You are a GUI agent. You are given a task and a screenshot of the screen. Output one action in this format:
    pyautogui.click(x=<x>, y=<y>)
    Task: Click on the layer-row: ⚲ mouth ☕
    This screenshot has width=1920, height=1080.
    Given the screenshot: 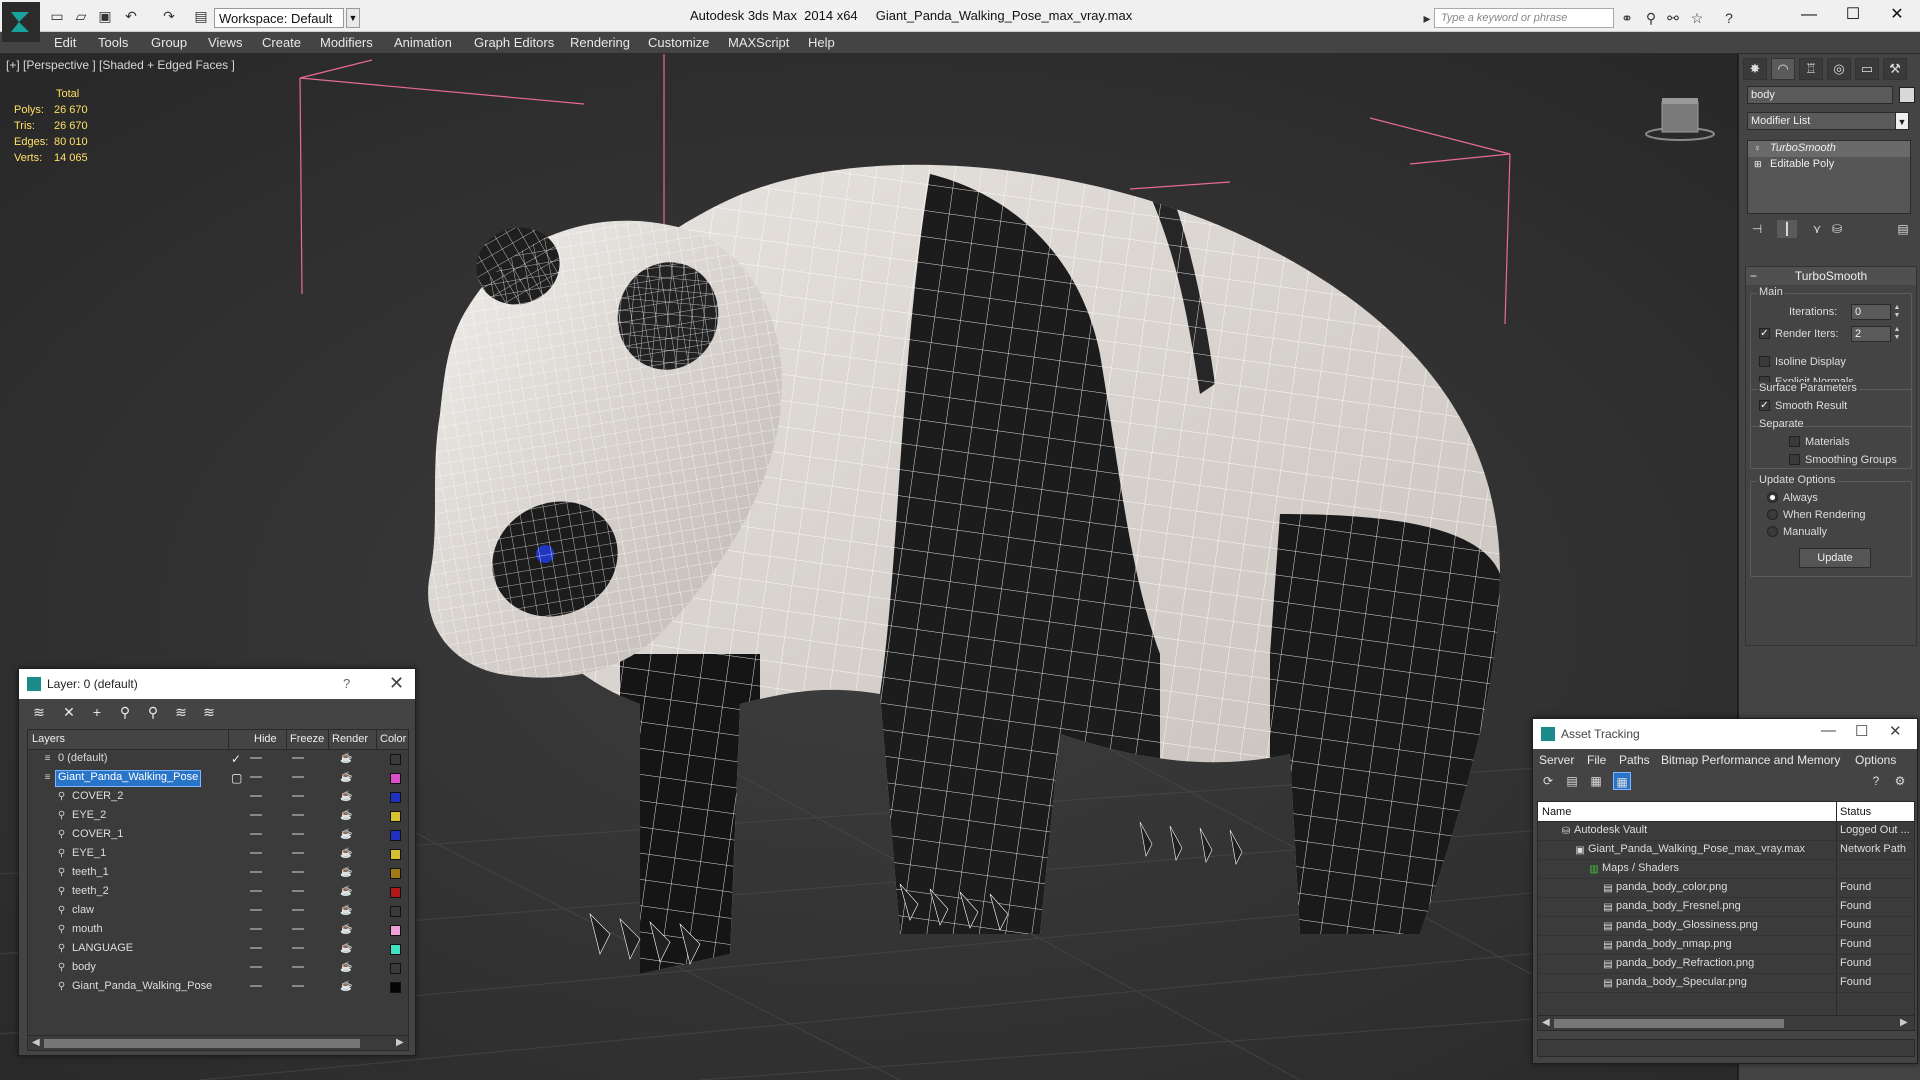 What is the action you would take?
    pyautogui.click(x=218, y=930)
    